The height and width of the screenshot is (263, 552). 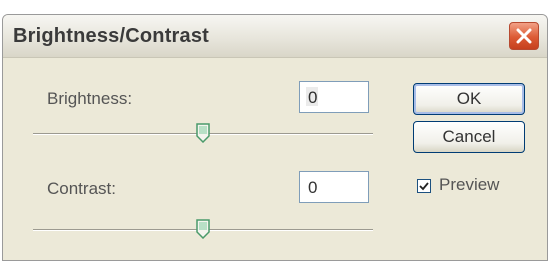 What do you see at coordinates (469, 185) in the screenshot?
I see `preview-label: Preview` at bounding box center [469, 185].